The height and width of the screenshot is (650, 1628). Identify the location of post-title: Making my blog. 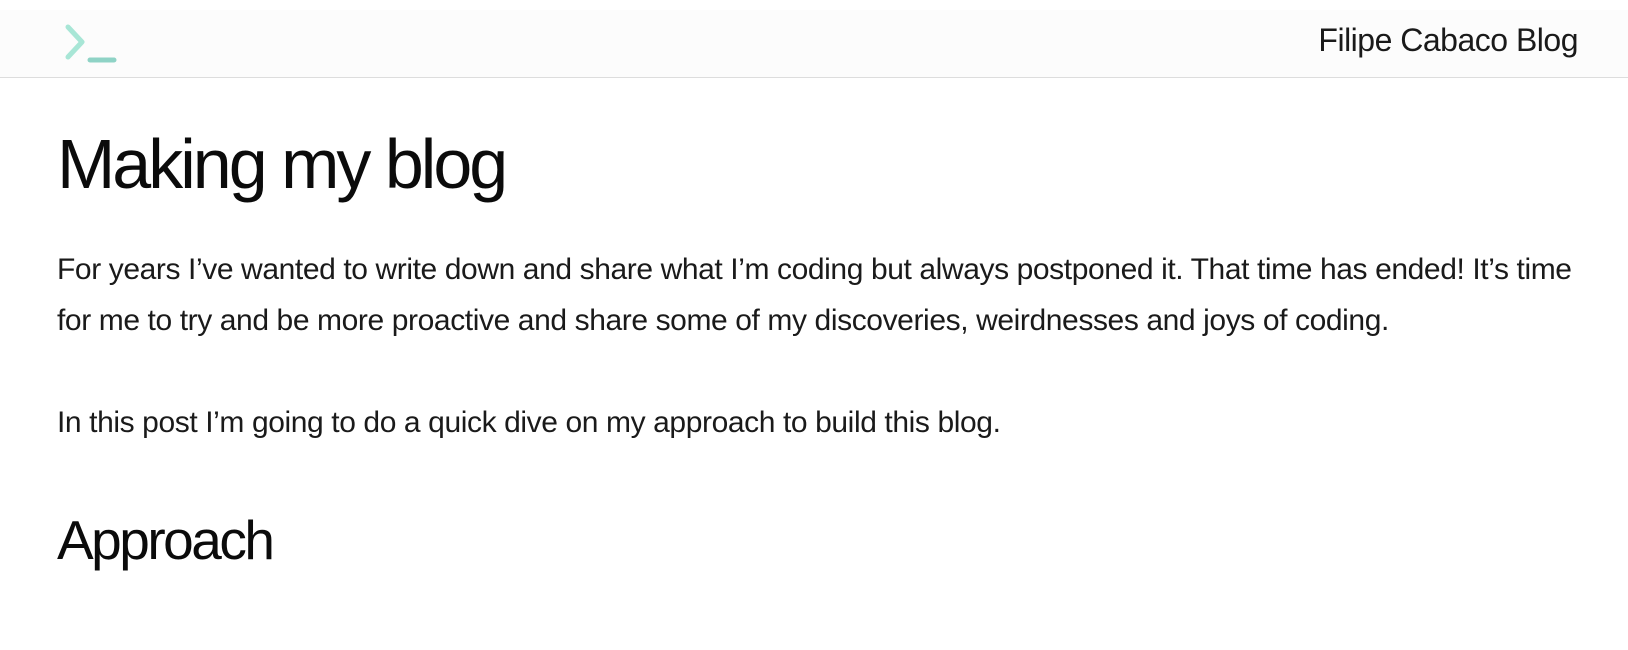
(282, 164).